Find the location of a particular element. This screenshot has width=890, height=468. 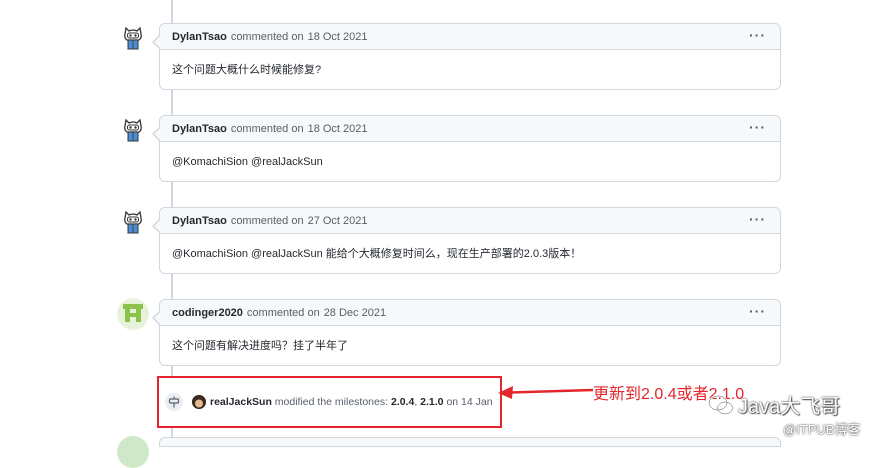

event-actor: realJackSun is located at coordinates (241, 402).